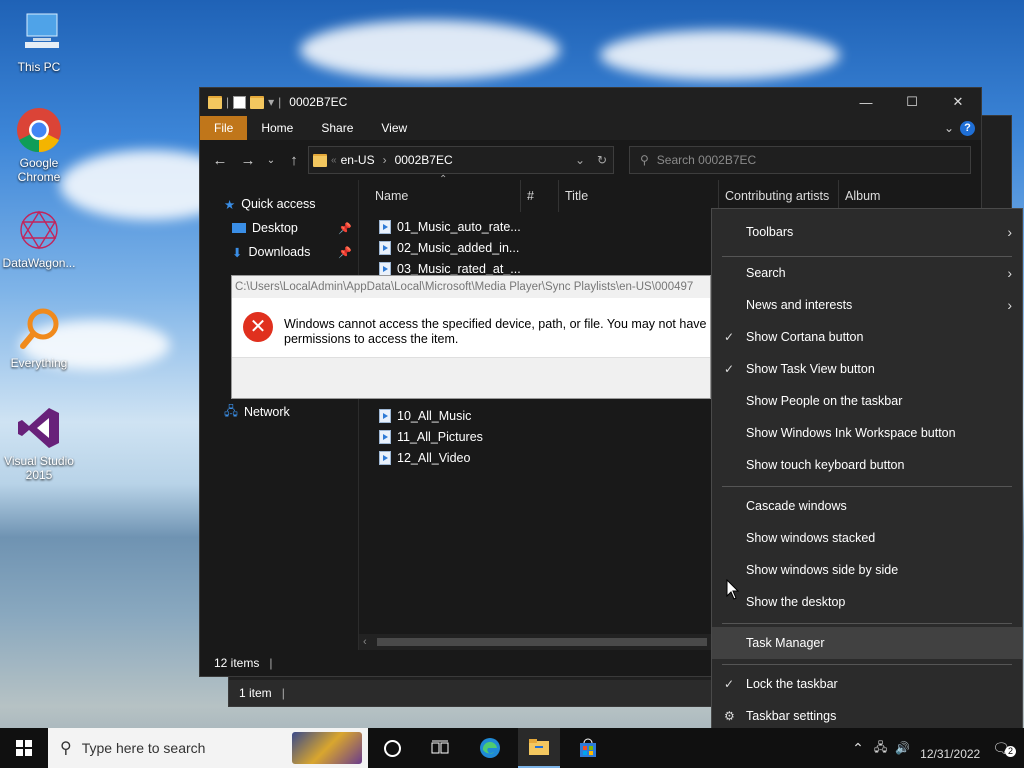 Image resolution: width=1024 pixels, height=768 pixels. What do you see at coordinates (1004, 748) in the screenshot?
I see `notification-icon: 🗨 2` at bounding box center [1004, 748].